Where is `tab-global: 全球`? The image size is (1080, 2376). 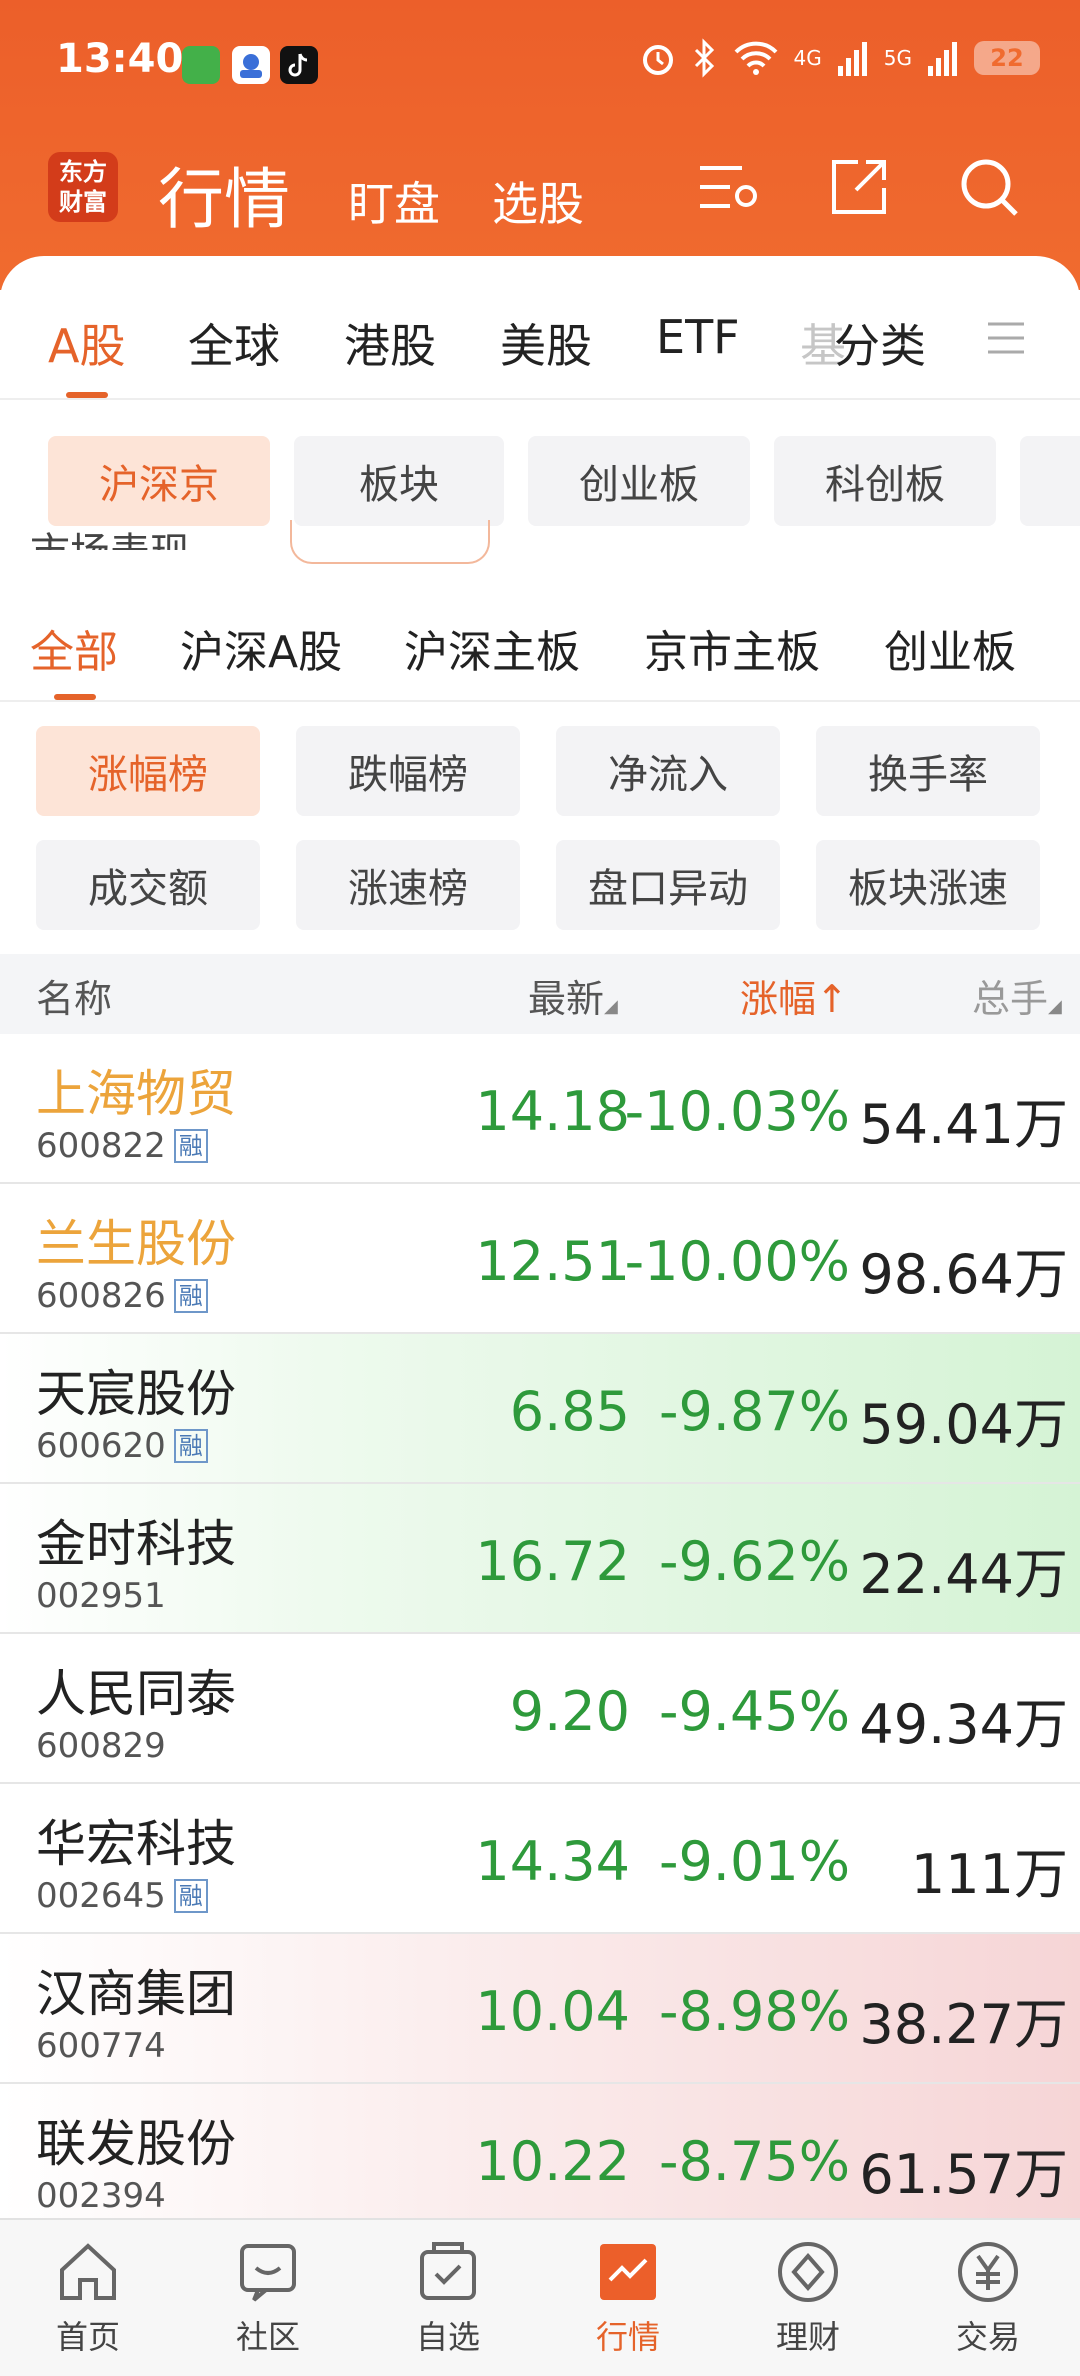
tab-global: 全球 is located at coordinates (234, 343).